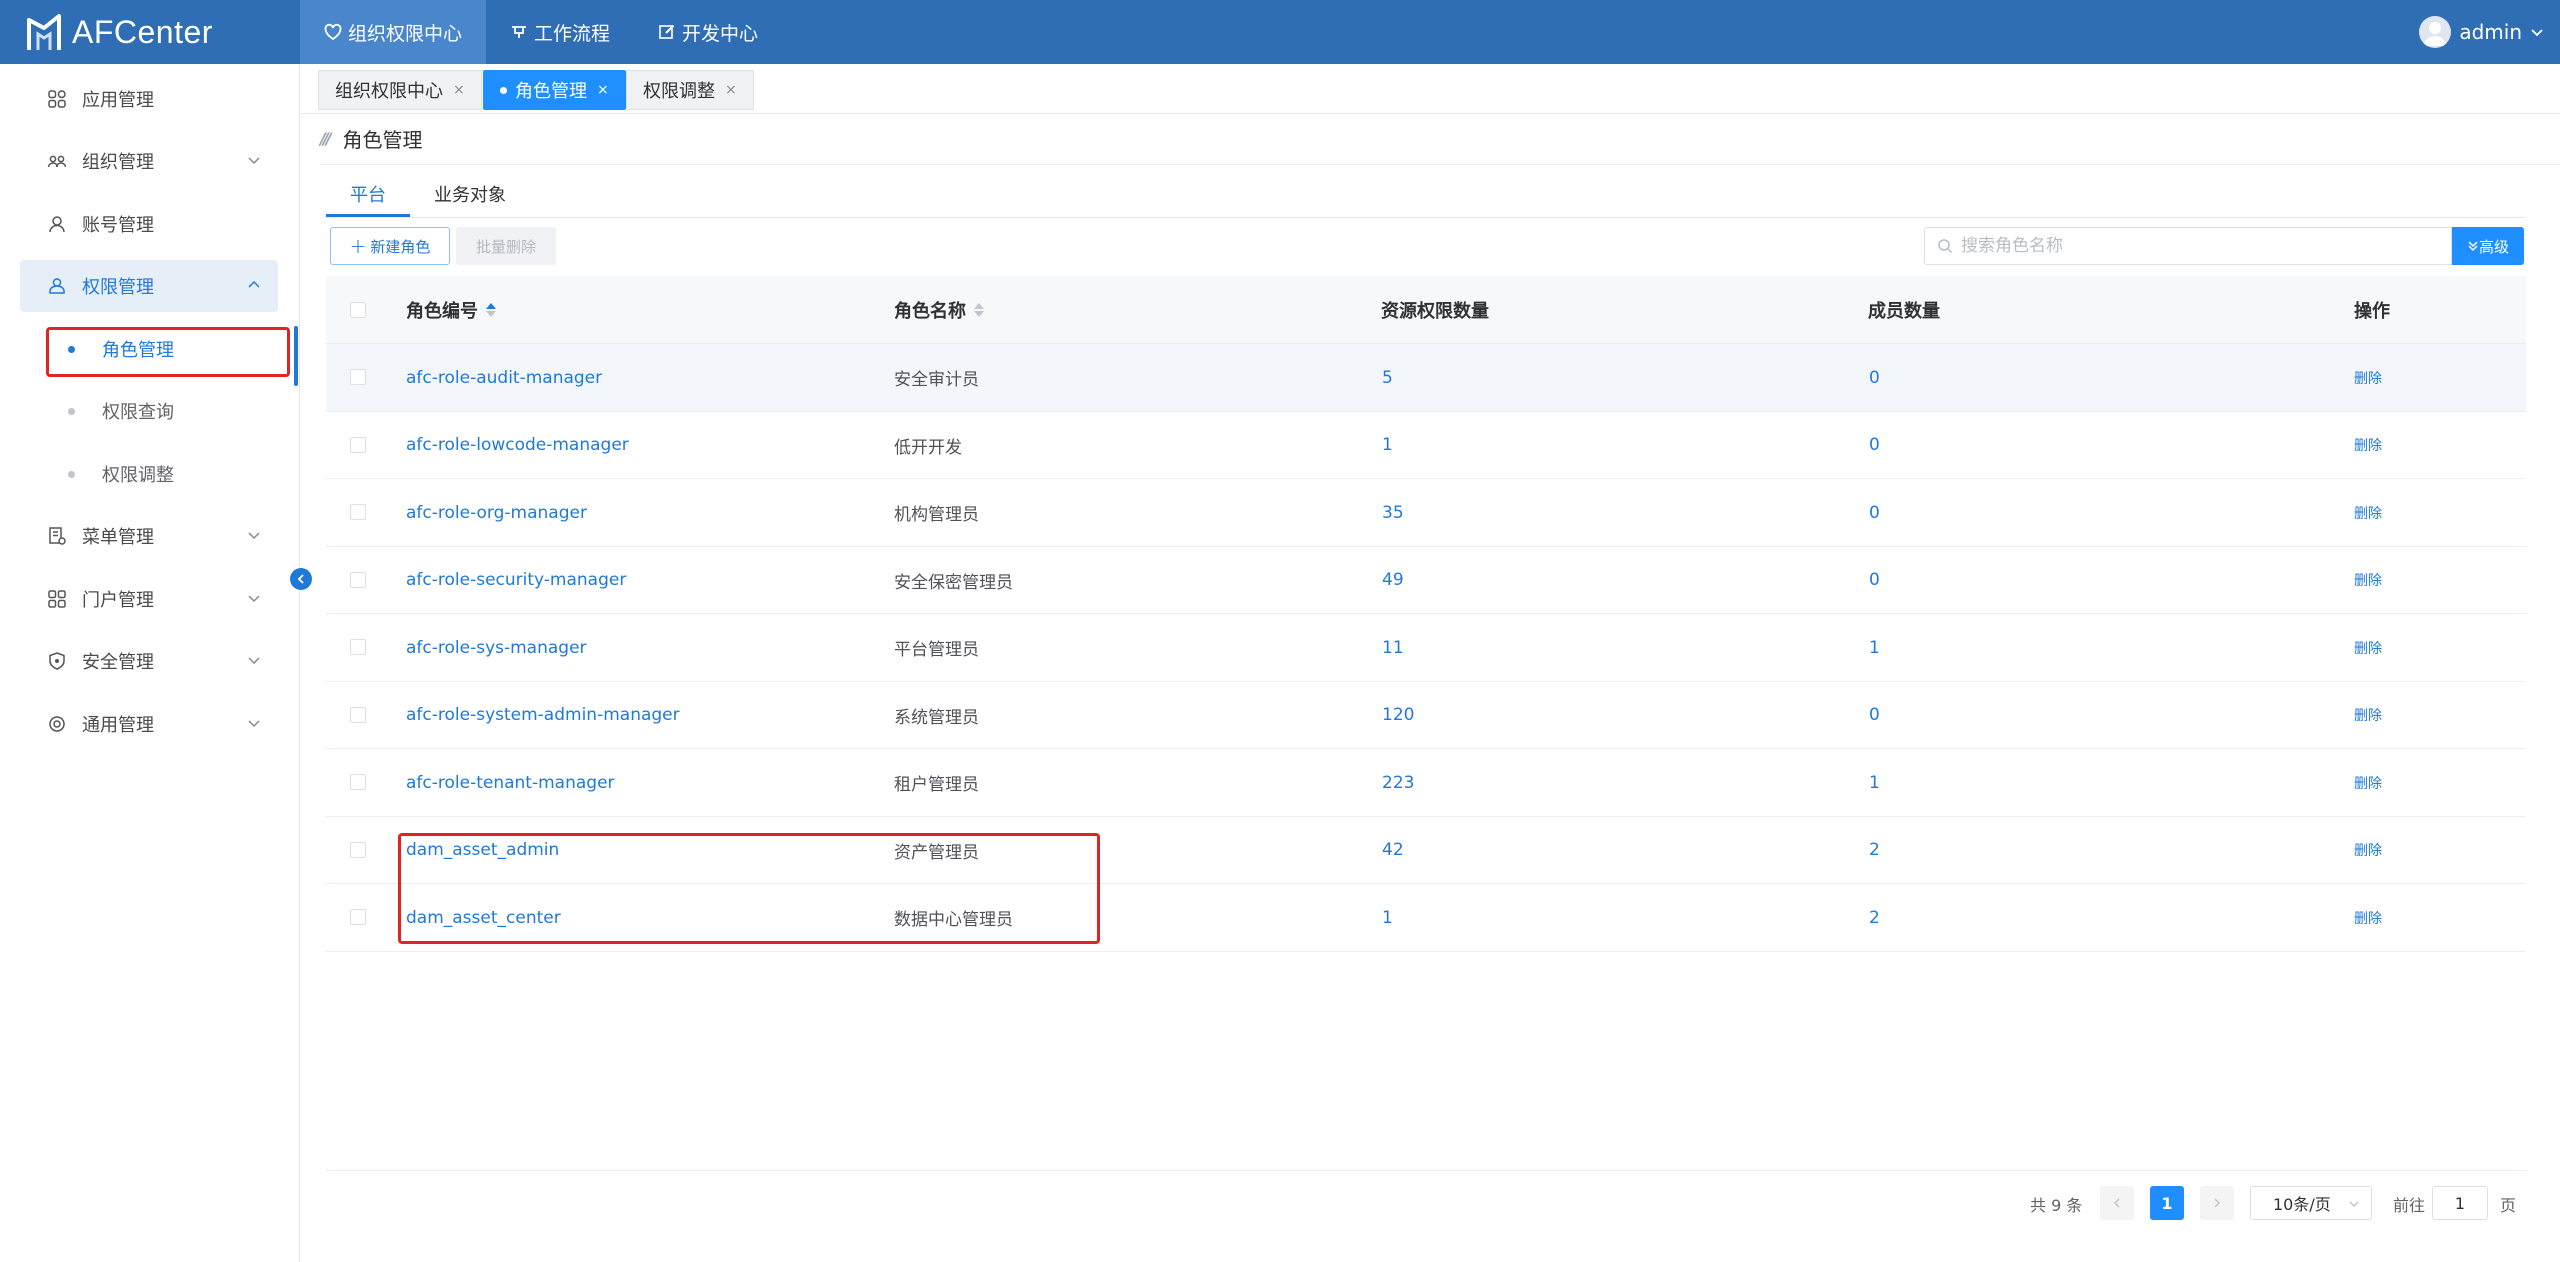 The height and width of the screenshot is (1262, 2560). Describe the element at coordinates (138, 475) in the screenshot. I see `sidebar-subitem-label: 权限调整` at that location.